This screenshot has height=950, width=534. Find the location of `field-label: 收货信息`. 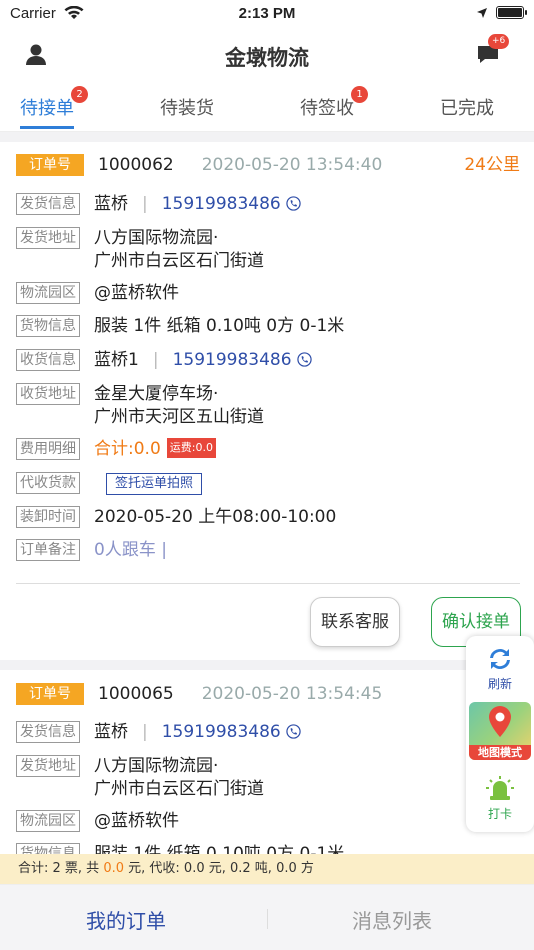

field-label: 收货信息 is located at coordinates (48, 360).